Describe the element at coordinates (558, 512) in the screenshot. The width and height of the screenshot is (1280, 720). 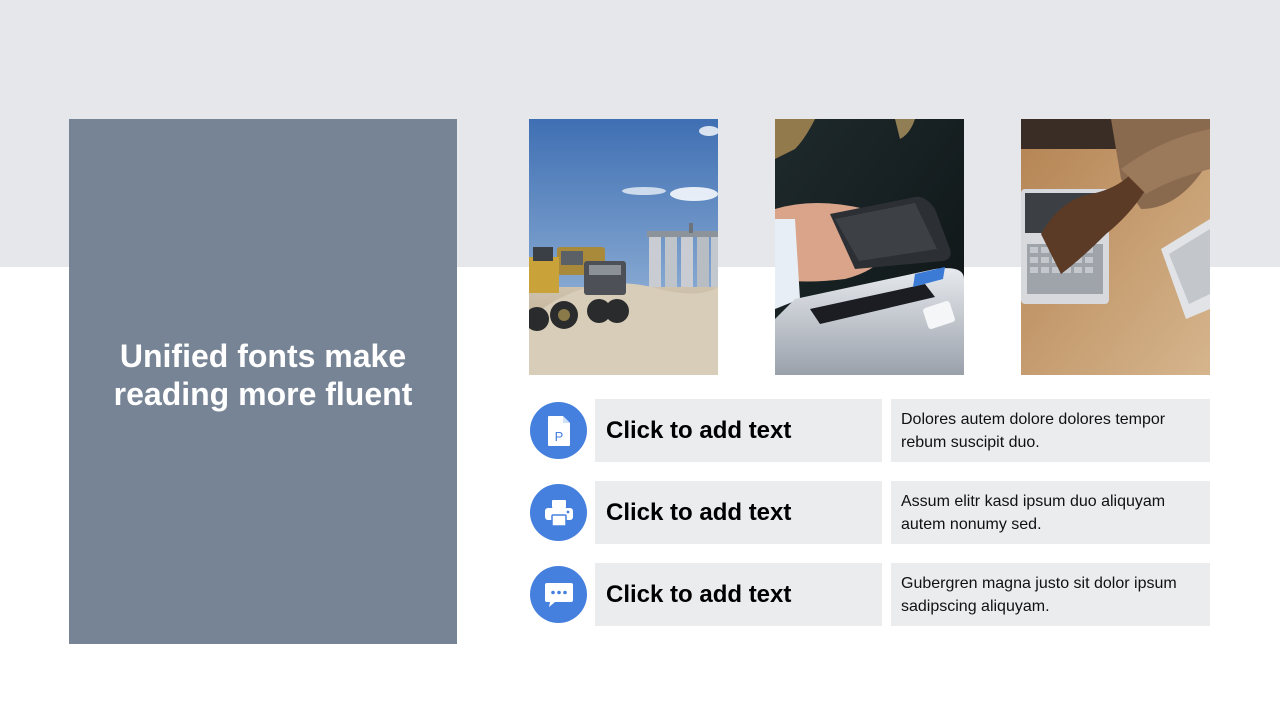
I see `printer-icon` at that location.